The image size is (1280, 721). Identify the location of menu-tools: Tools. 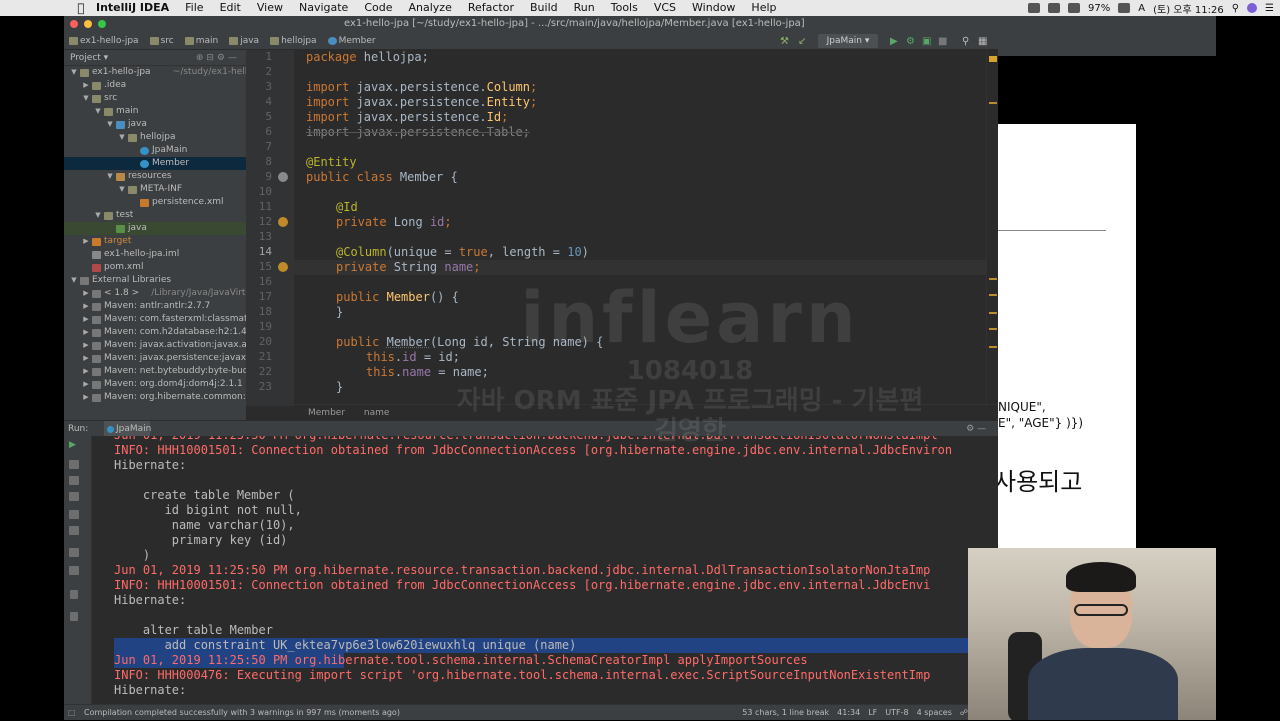
(624, 8).